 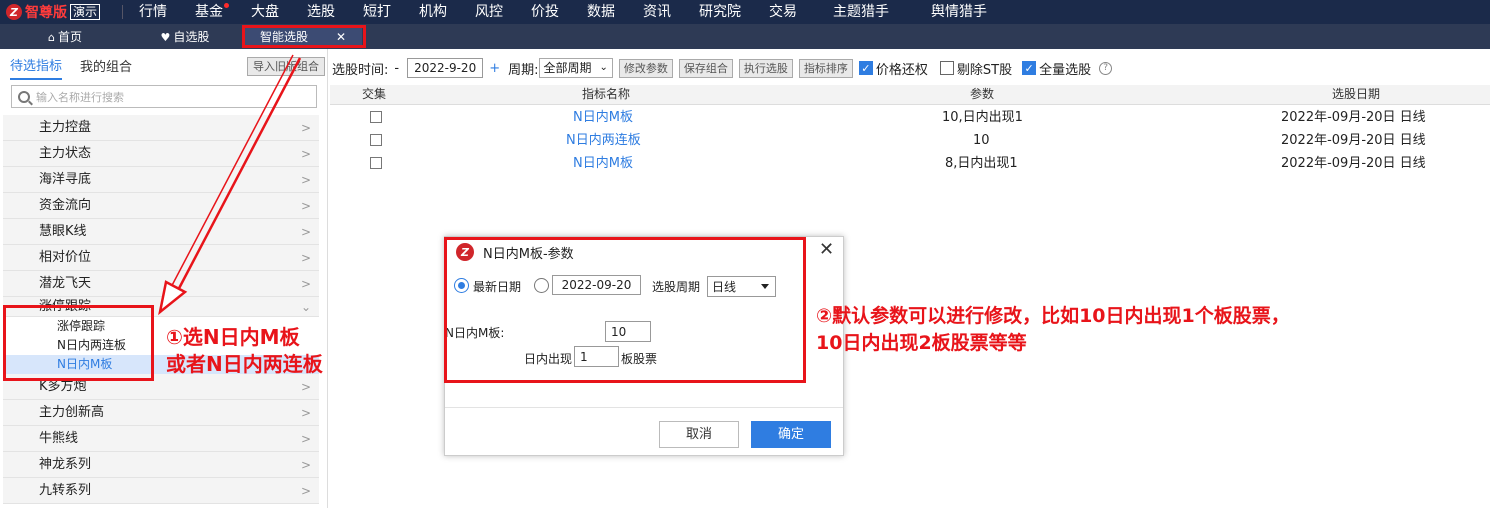 I want to click on dialog-footer-divider, so click(x=644, y=407).